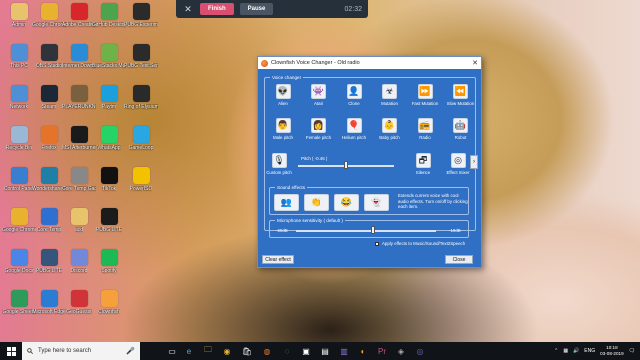 Image resolution: width=640 pixels, height=360 pixels. What do you see at coordinates (172, 351) in the screenshot?
I see `task-view-icon: ▭` at bounding box center [172, 351].